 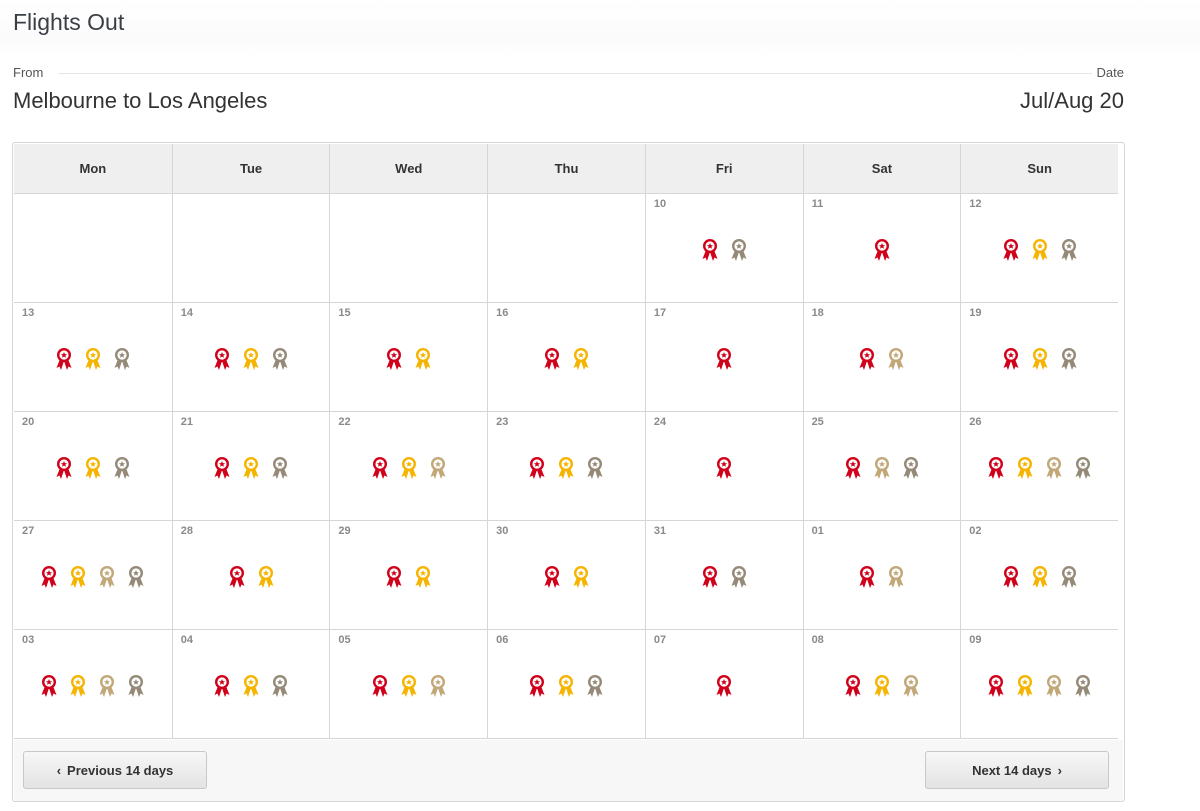 I want to click on day-cell: 15, so click(x=408, y=357).